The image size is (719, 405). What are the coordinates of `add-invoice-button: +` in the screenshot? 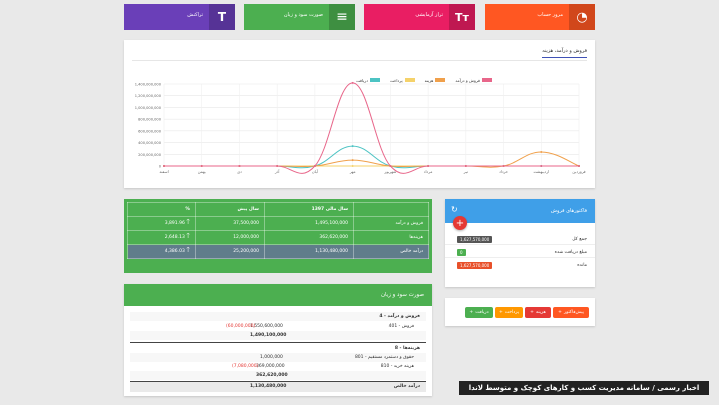 It's located at (460, 223).